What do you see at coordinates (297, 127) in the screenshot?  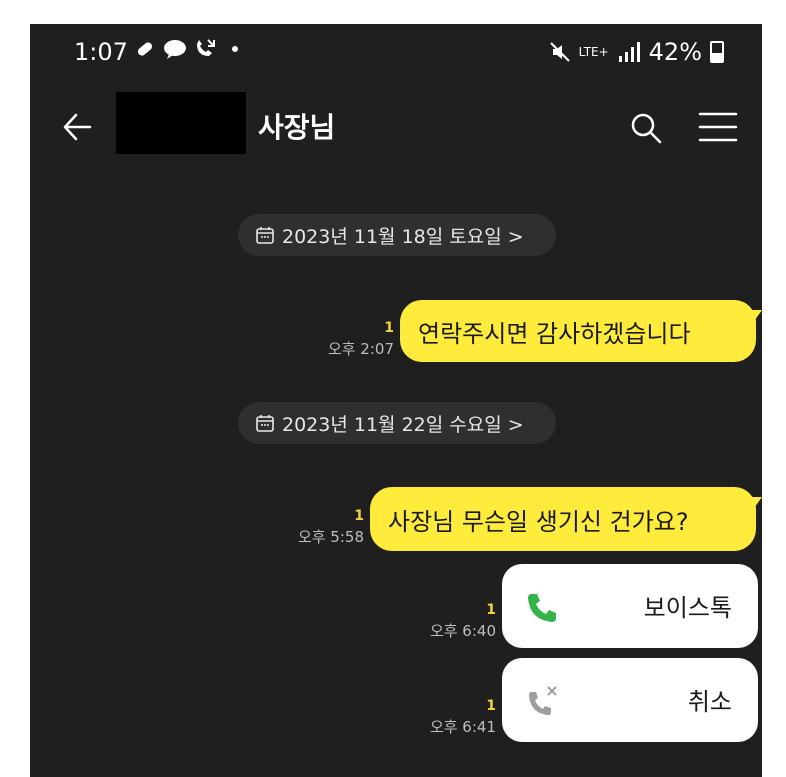 I see `chat-title: 사장님` at bounding box center [297, 127].